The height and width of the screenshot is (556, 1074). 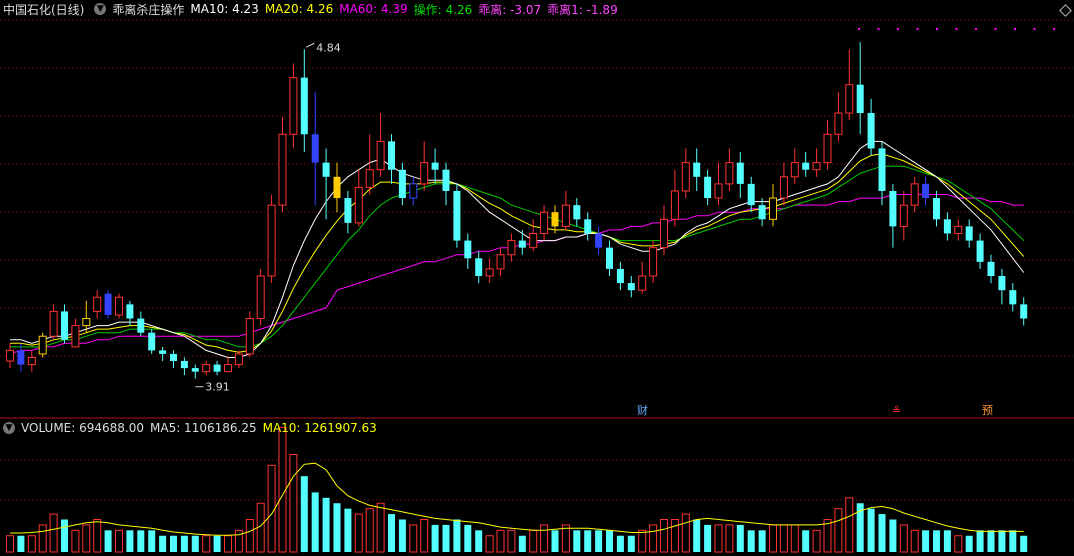 I want to click on ma60-value: MA60: 4.39, so click(x=373, y=9).